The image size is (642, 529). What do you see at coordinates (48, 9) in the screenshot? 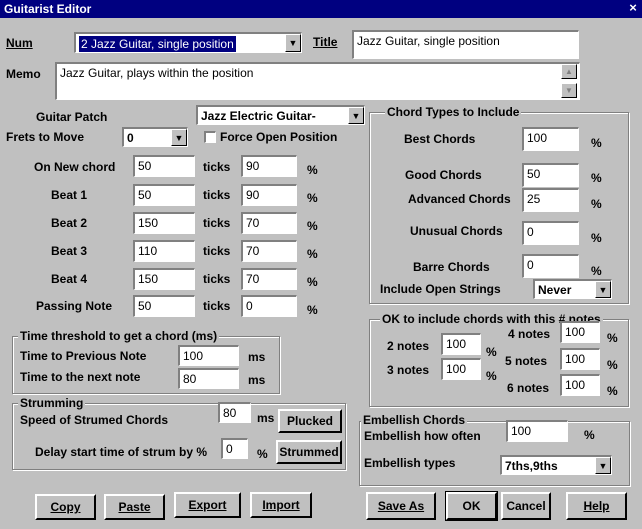
I see `window-title: Guitarist Editor` at bounding box center [48, 9].